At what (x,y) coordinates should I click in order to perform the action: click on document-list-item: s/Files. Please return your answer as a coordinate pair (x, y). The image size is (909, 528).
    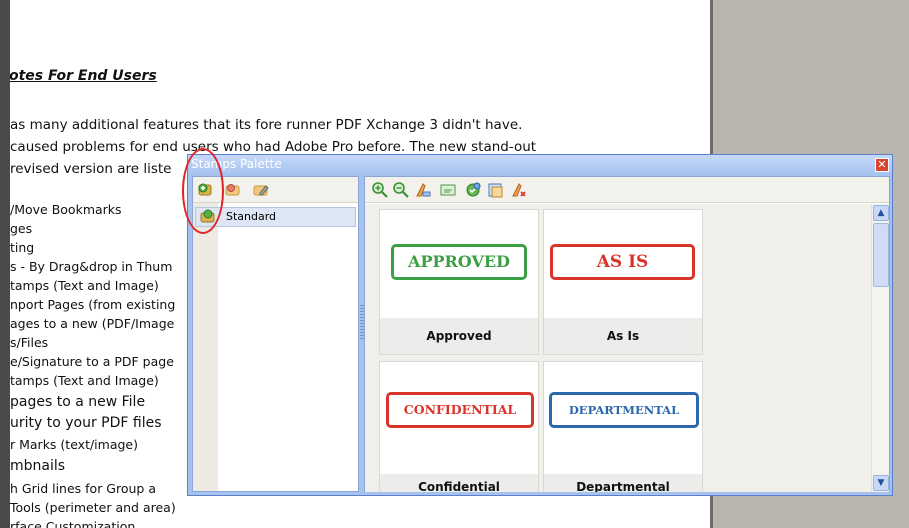
    Looking at the image, I should click on (29, 342).